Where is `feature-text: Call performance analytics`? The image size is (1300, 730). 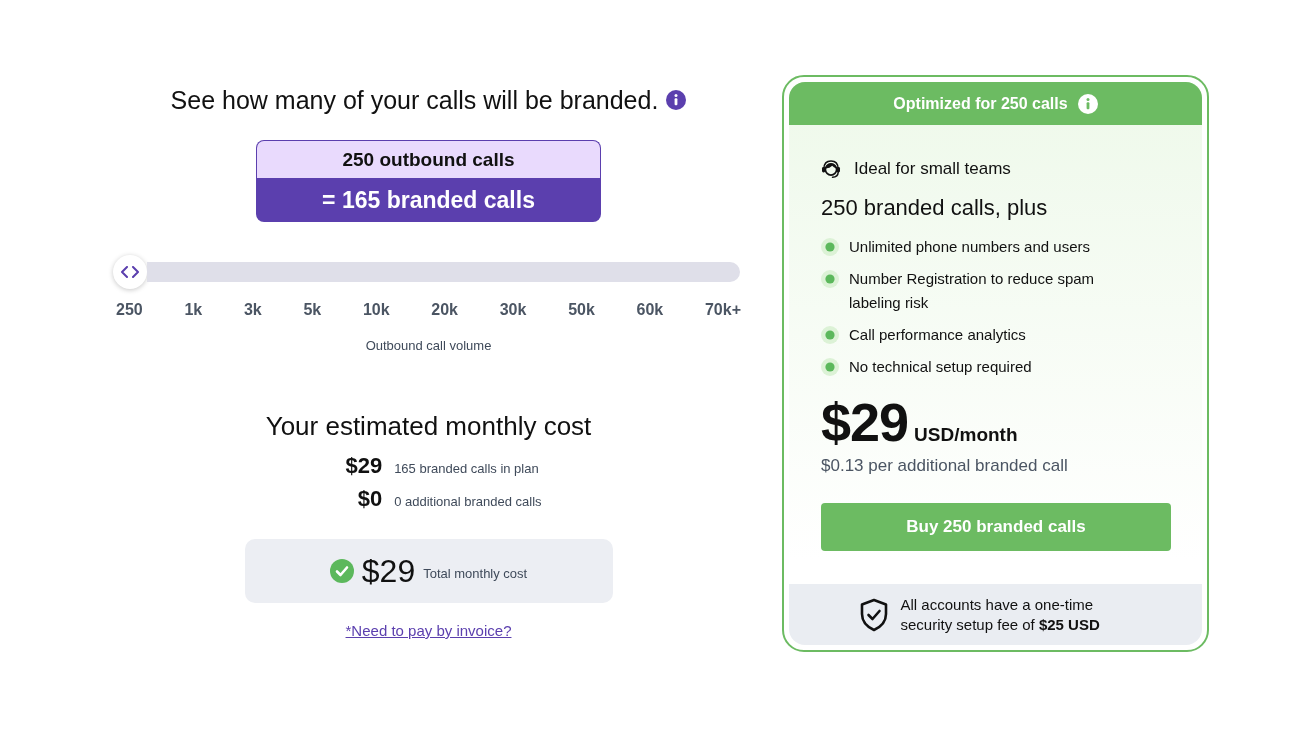
feature-text: Call performance analytics is located at coordinates (937, 335).